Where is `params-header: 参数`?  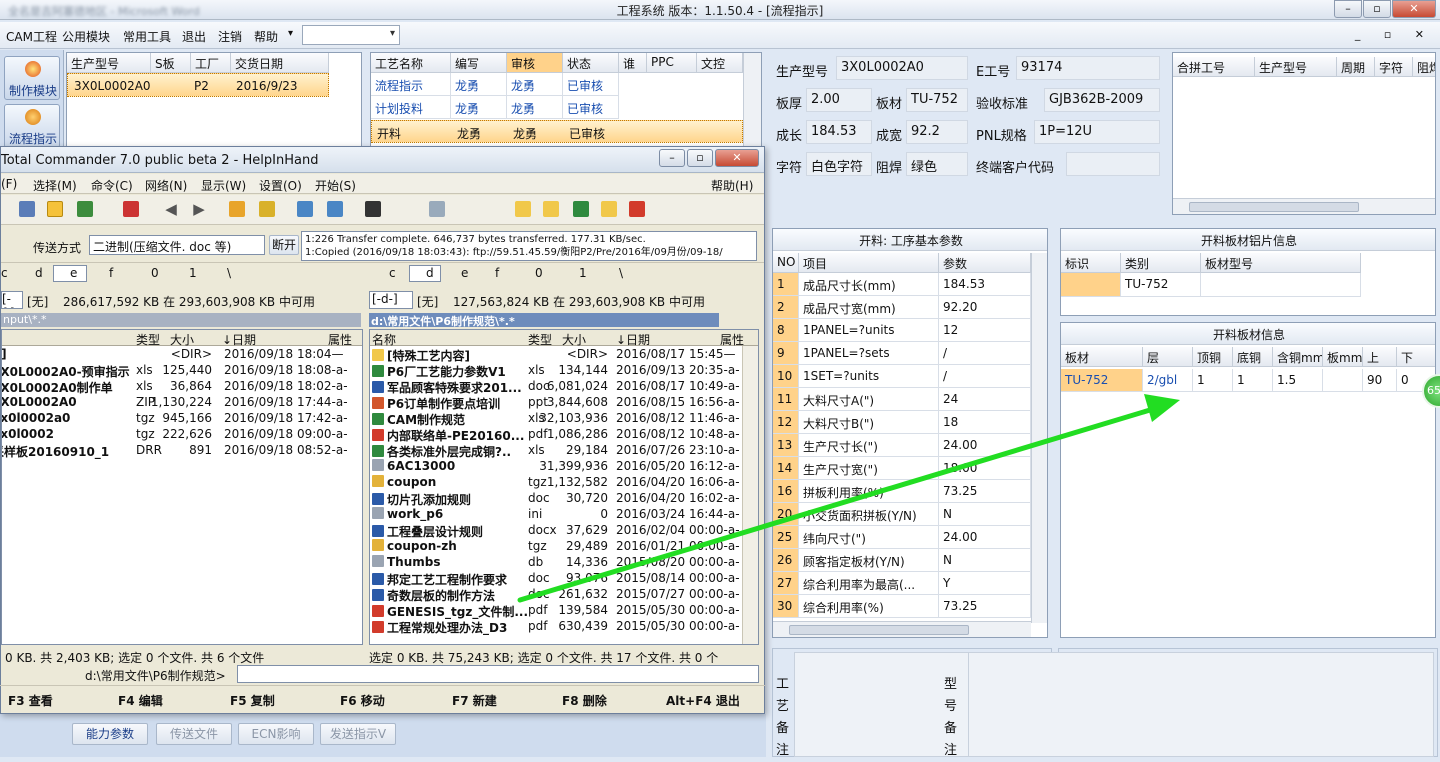
params-header: 参数 is located at coordinates (985, 263).